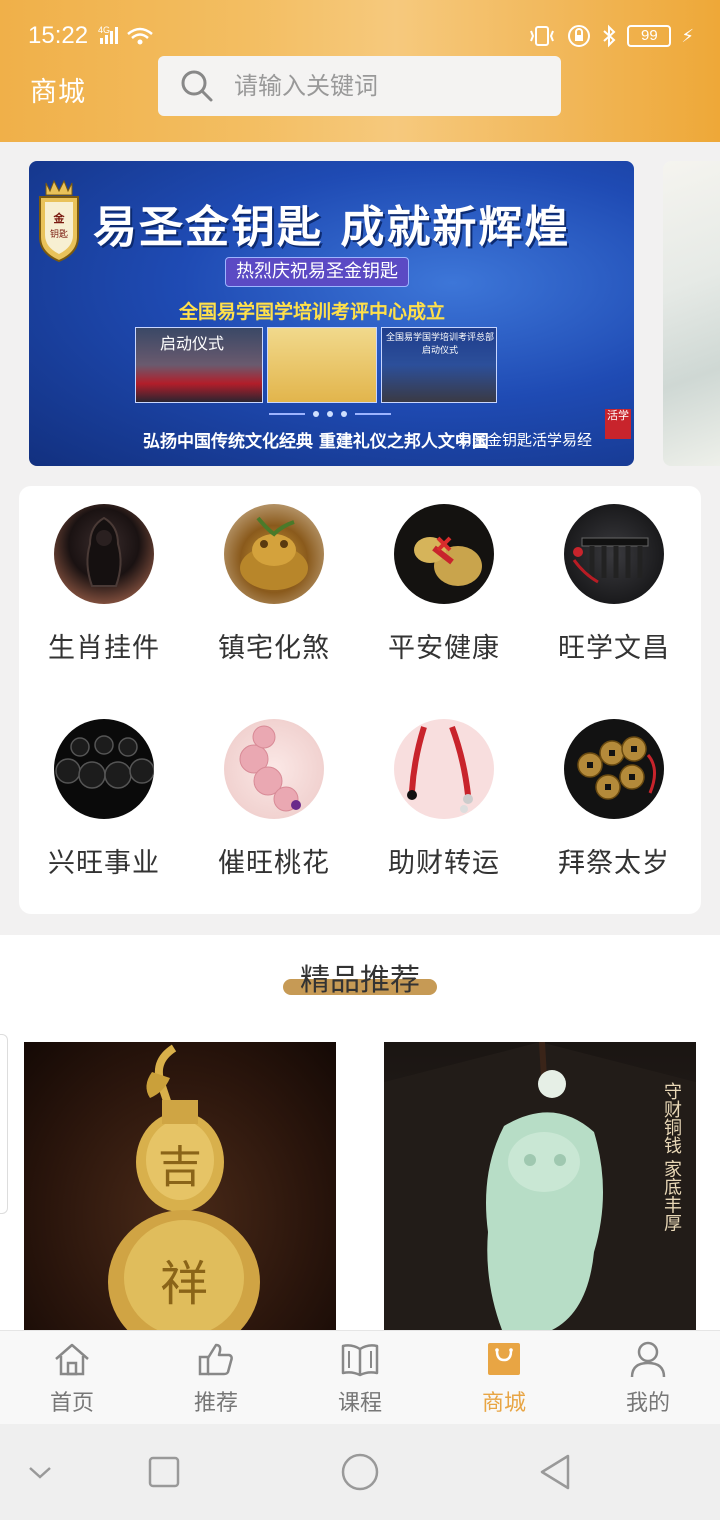 The width and height of the screenshot is (720, 1520). I want to click on banner-stamp: 活学, so click(618, 424).